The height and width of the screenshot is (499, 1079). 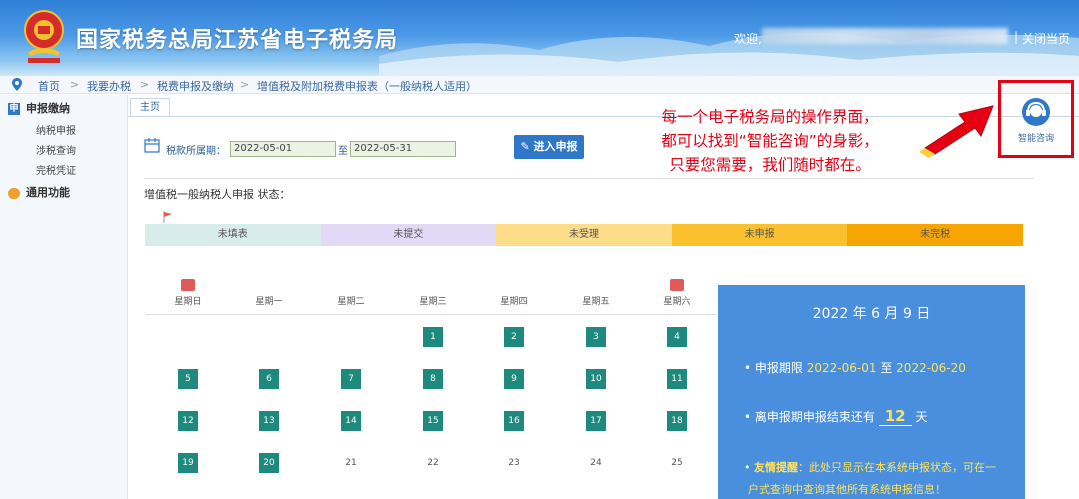 What do you see at coordinates (776, 467) in the screenshot?
I see `info-tip-label: 友情提醒` at bounding box center [776, 467].